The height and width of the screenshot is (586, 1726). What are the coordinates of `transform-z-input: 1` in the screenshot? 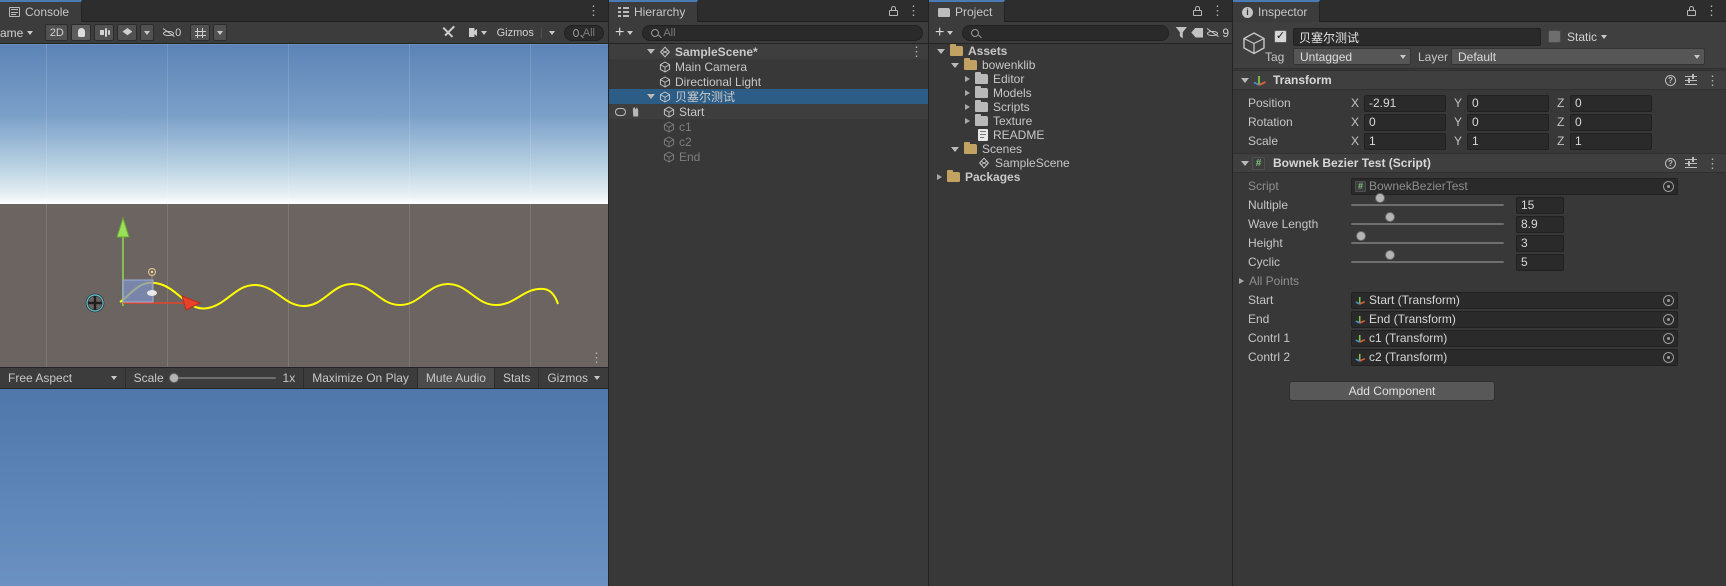 It's located at (1611, 141).